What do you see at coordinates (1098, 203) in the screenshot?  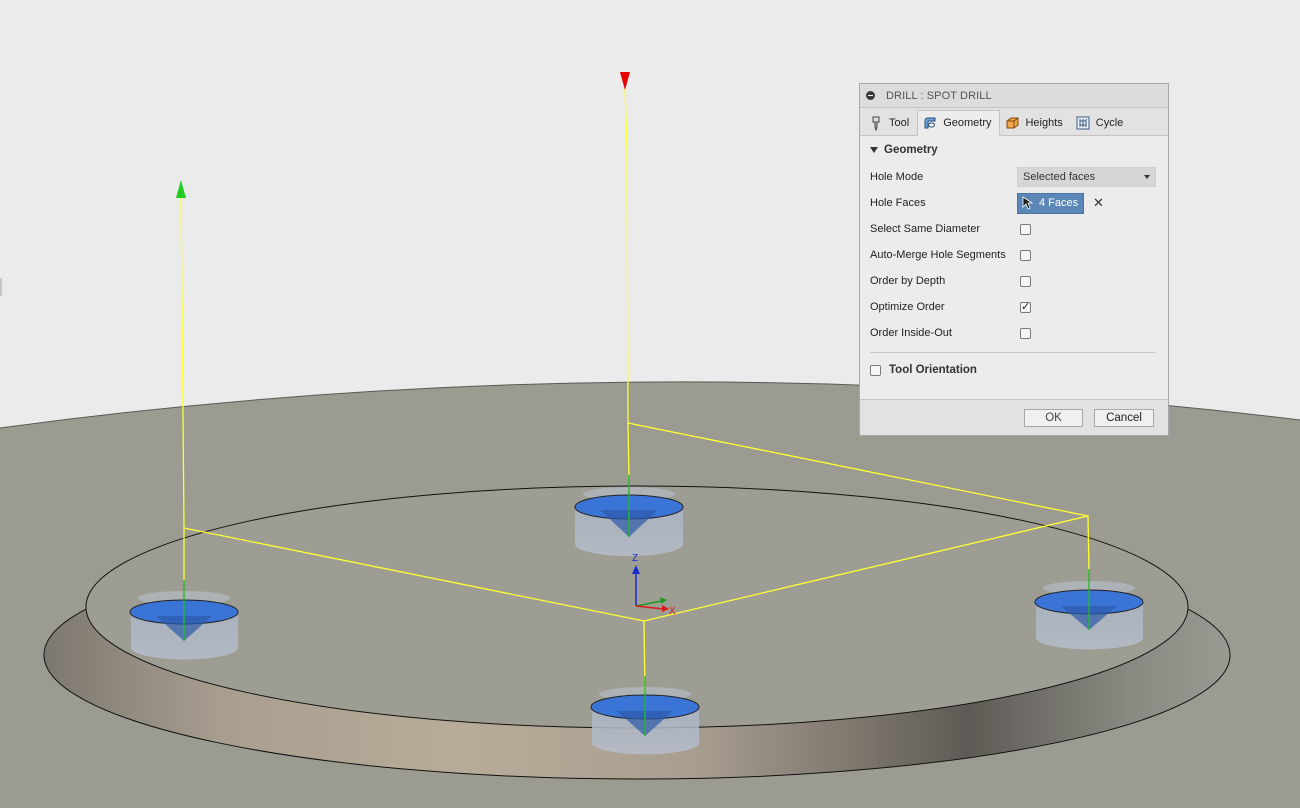 I see `clear-selection-icon: ✕` at bounding box center [1098, 203].